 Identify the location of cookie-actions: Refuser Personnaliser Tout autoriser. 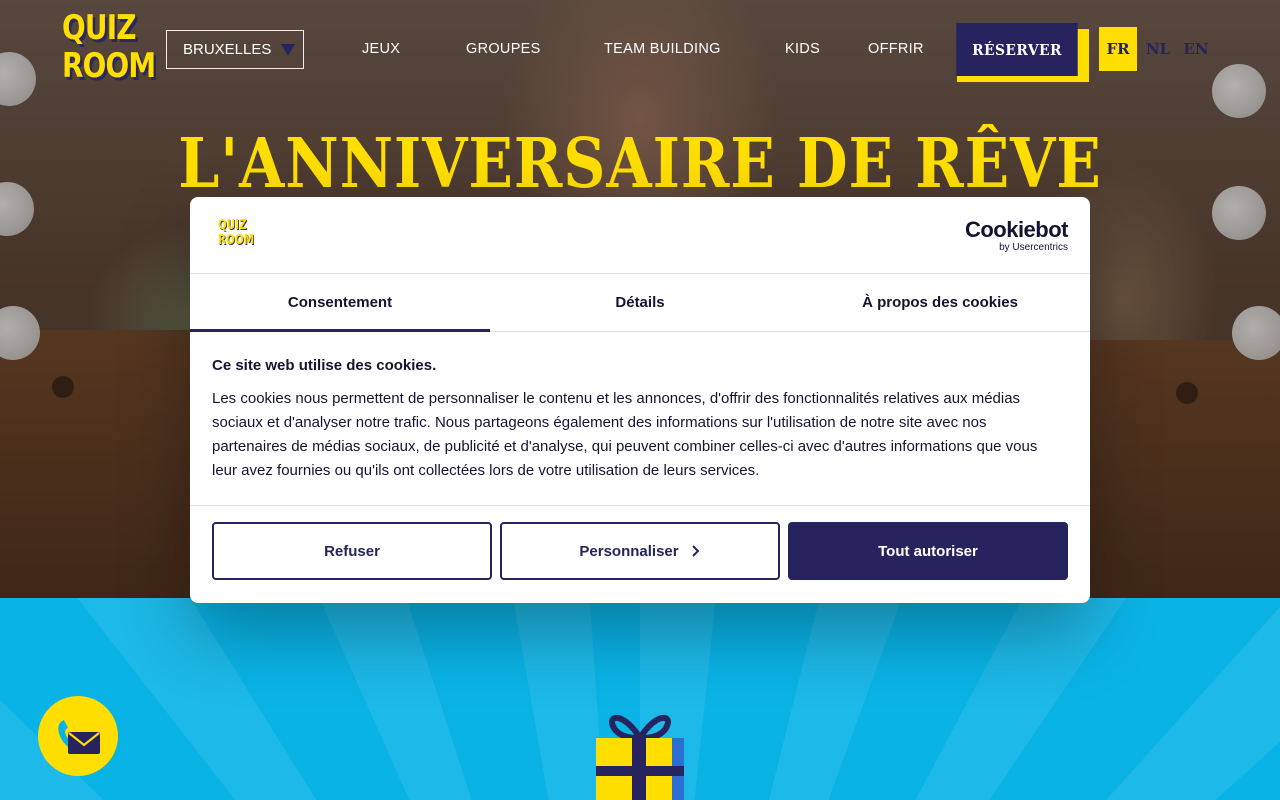
(640, 554).